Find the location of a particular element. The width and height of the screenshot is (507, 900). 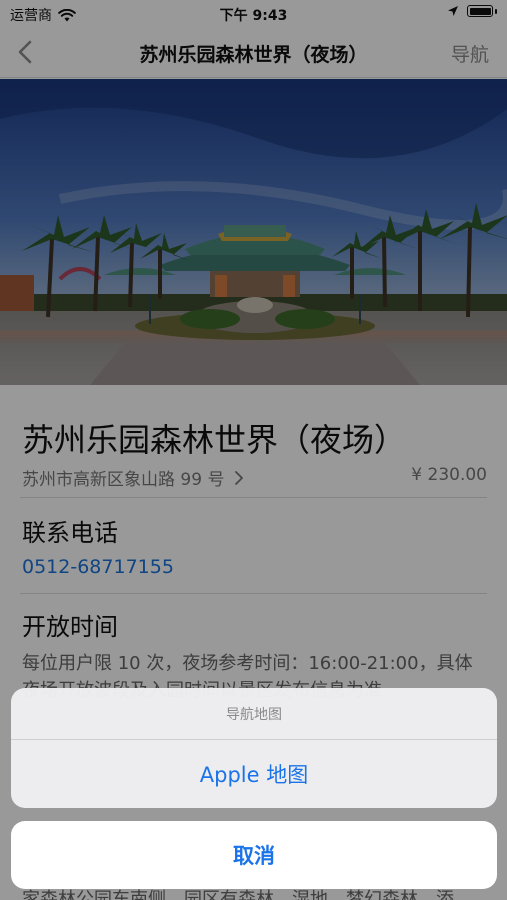

map-action-sheet: 导航地图 Apple 地图 is located at coordinates (254, 748).